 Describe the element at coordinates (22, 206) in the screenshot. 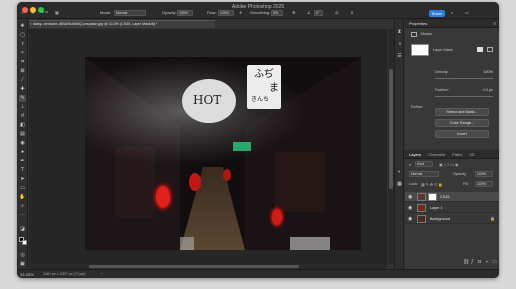

I see `zoom-tool-icon: ⌕` at that location.